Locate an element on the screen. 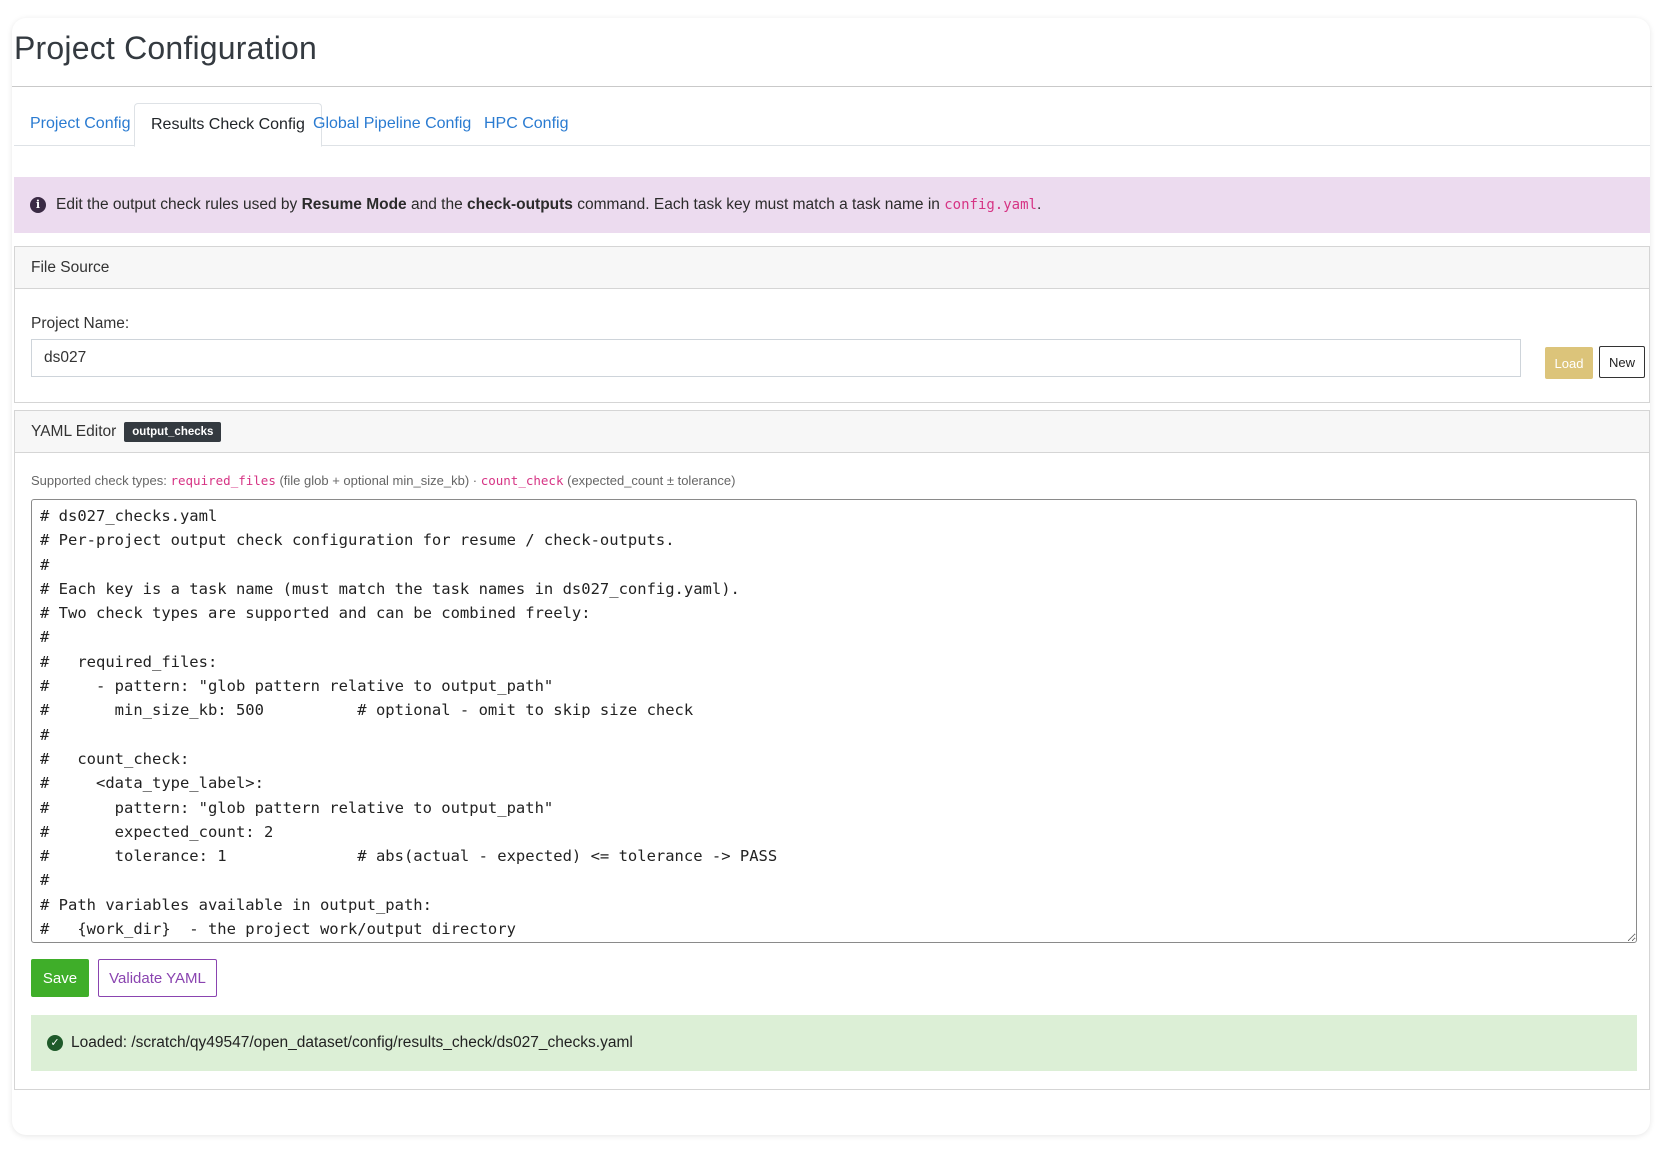  save-button: Save is located at coordinates (60, 978).